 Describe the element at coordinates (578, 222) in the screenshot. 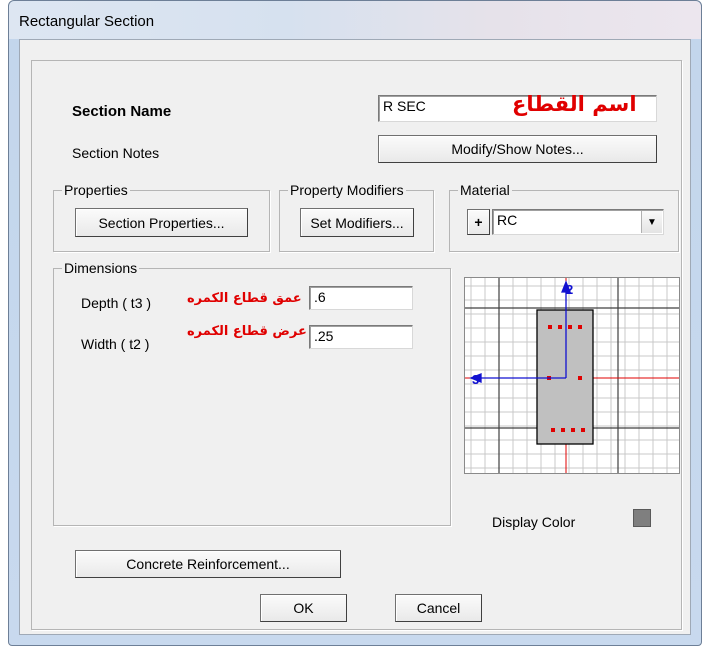

I see `material-select: RC ▼` at that location.